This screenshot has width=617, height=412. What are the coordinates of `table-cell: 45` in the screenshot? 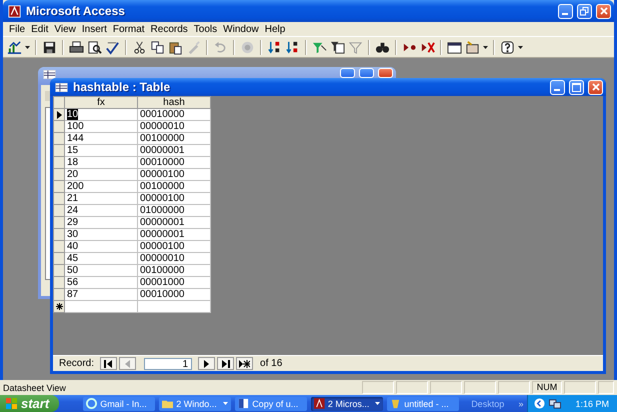 It's located at (101, 258).